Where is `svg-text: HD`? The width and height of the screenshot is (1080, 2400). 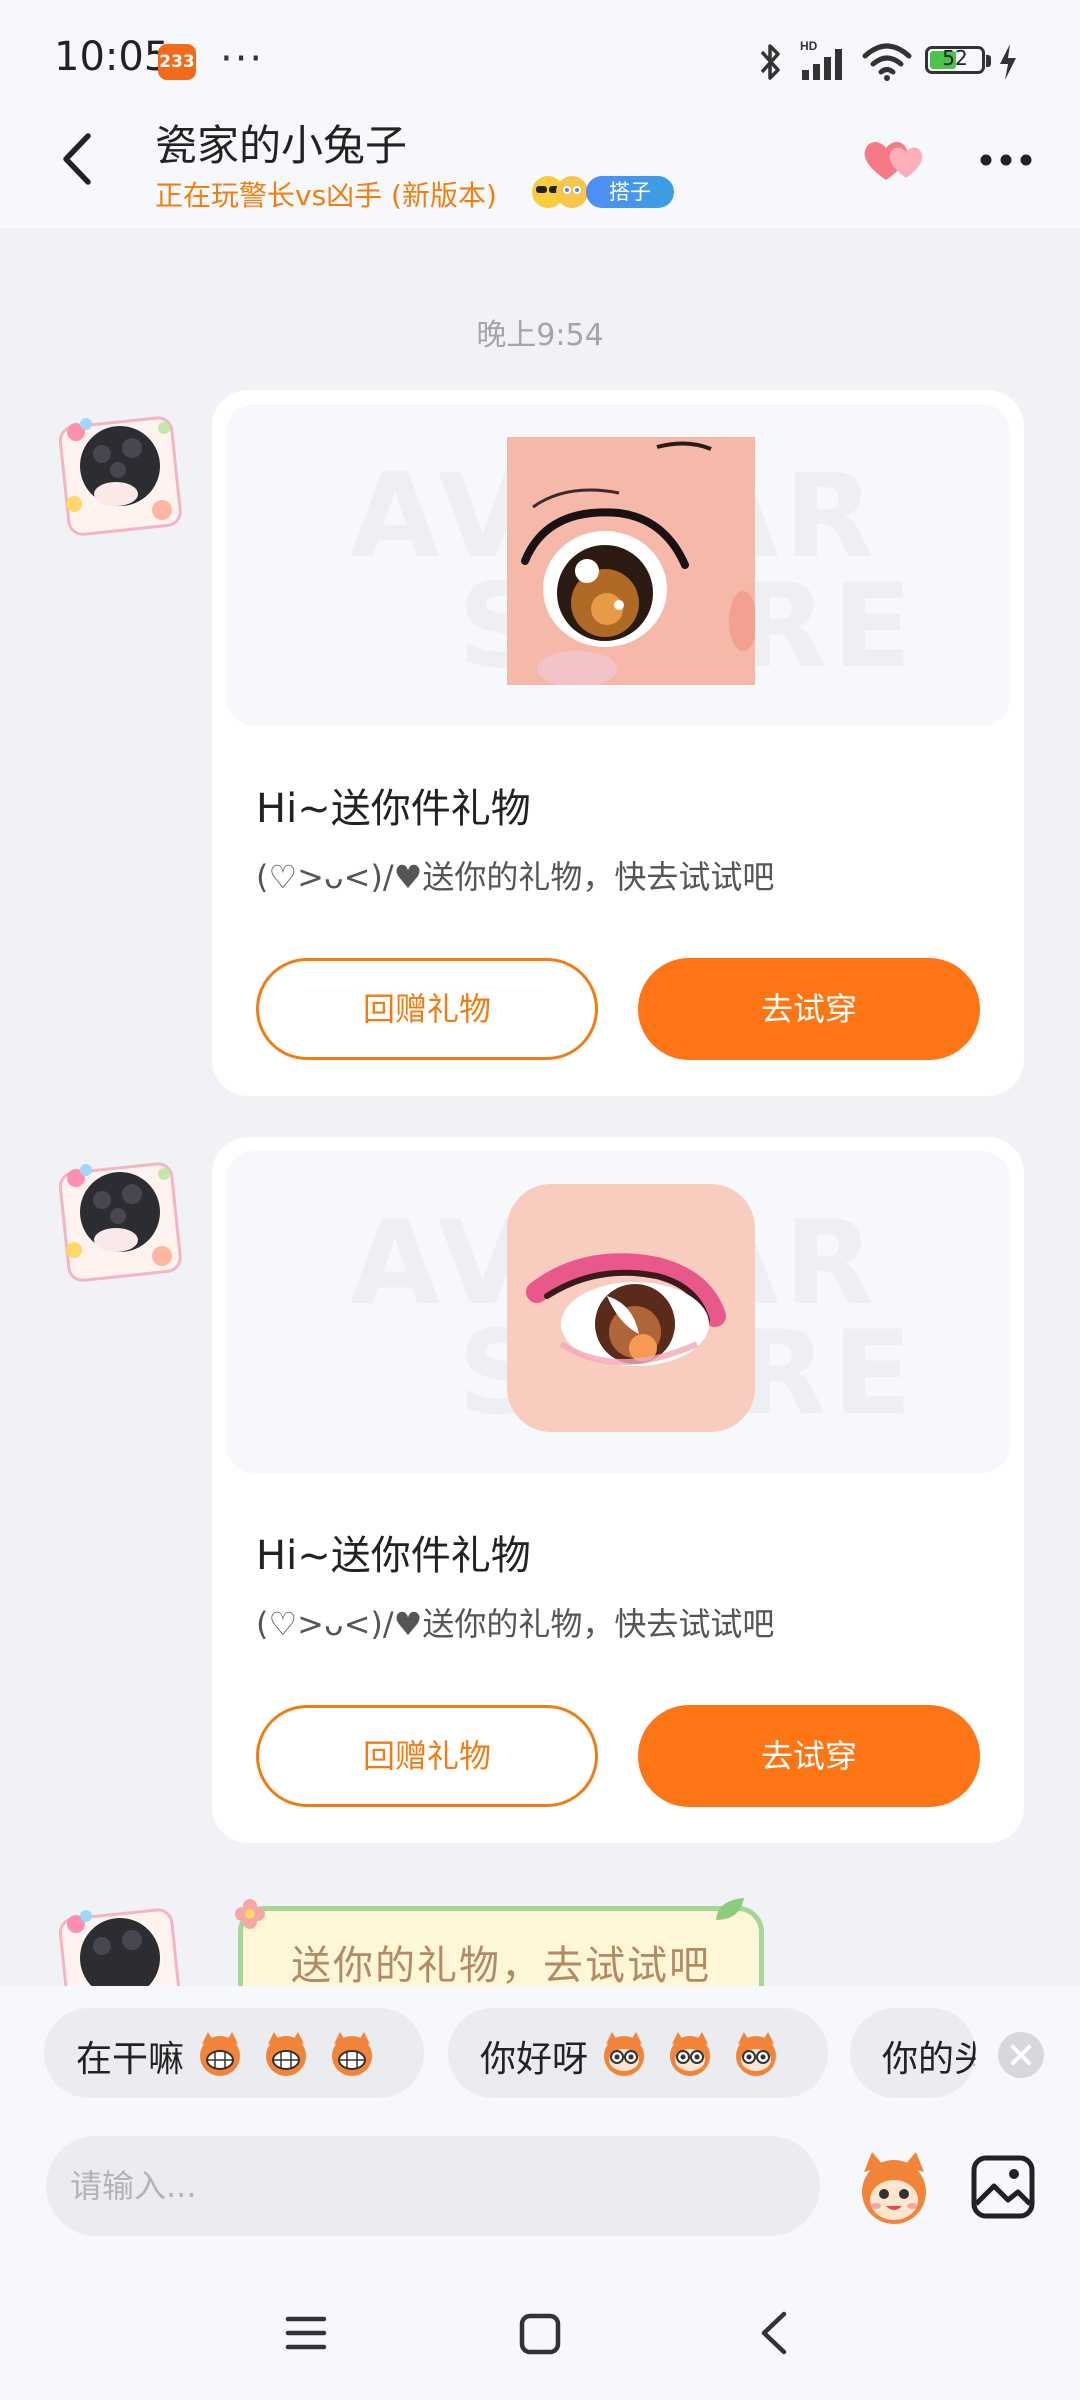
svg-text: HD is located at coordinates (809, 46).